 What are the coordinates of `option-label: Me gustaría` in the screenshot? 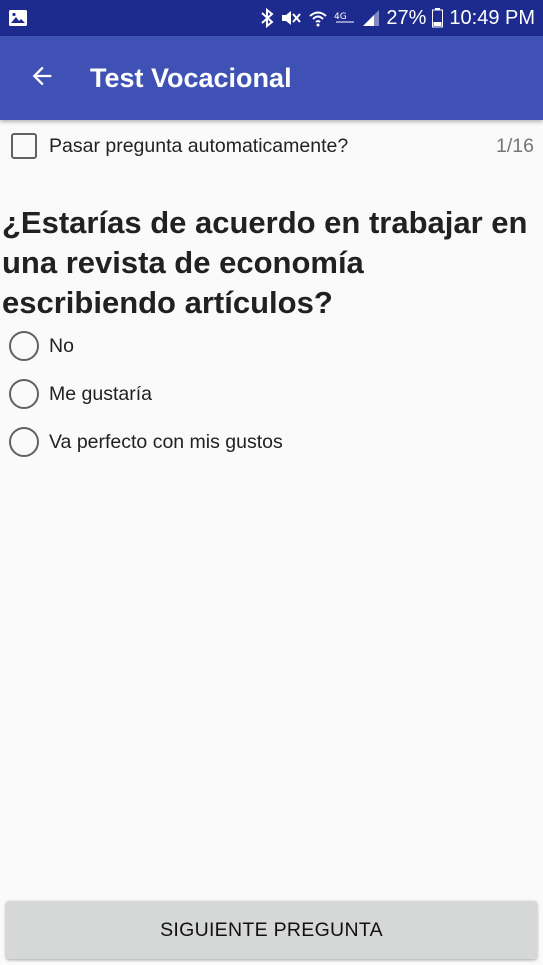 It's located at (100, 393).